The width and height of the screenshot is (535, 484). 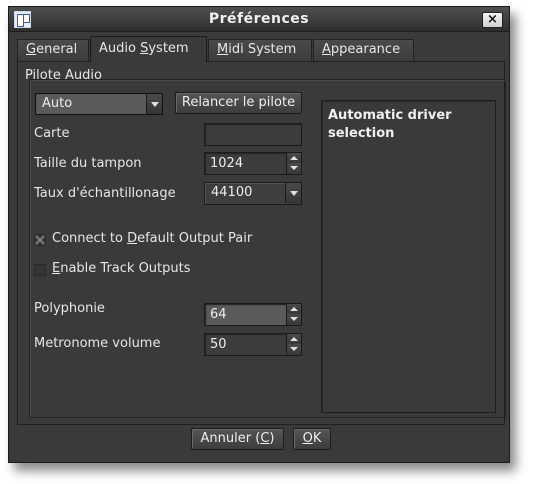 I want to click on ok-button: OK, so click(x=312, y=439).